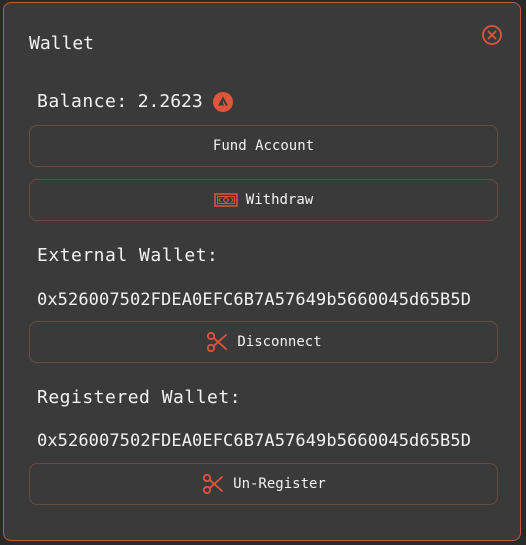  What do you see at coordinates (128, 255) in the screenshot?
I see `external-wallet-label: External Wallet:` at bounding box center [128, 255].